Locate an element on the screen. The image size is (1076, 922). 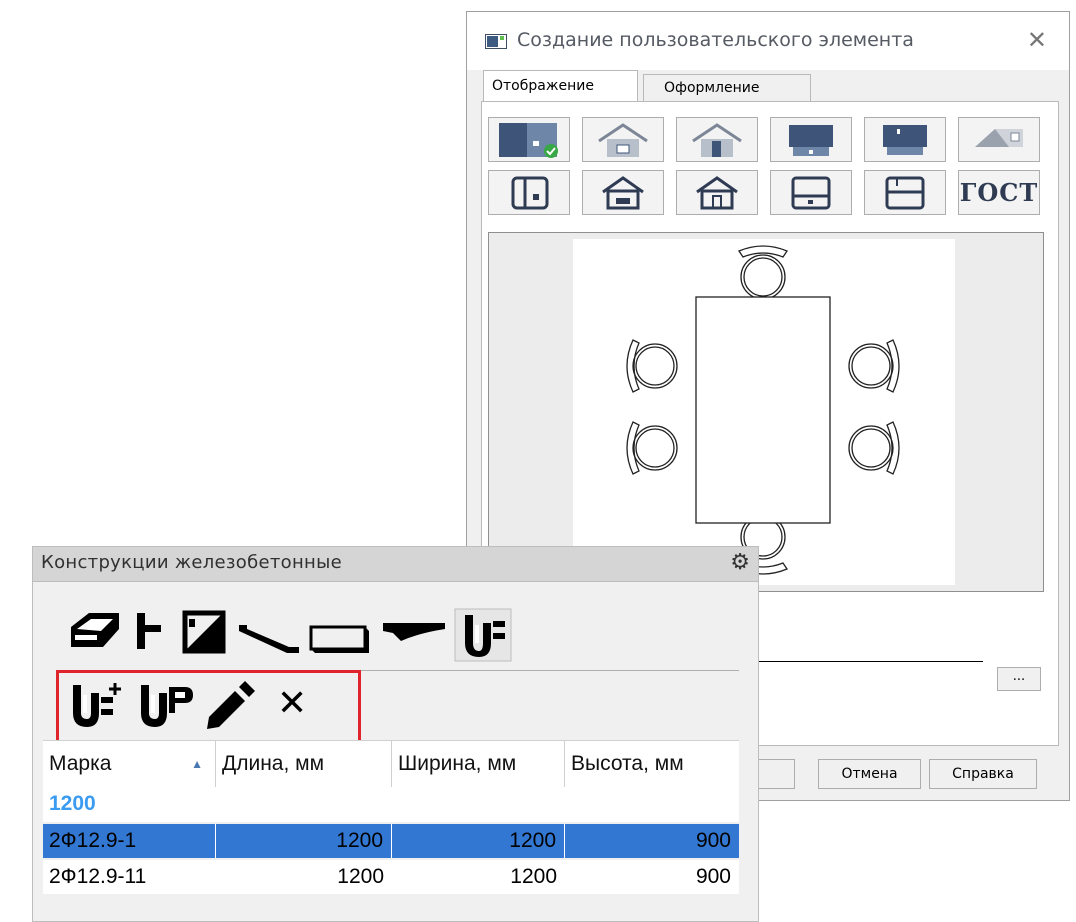
stair-icon is located at coordinates (269, 633).